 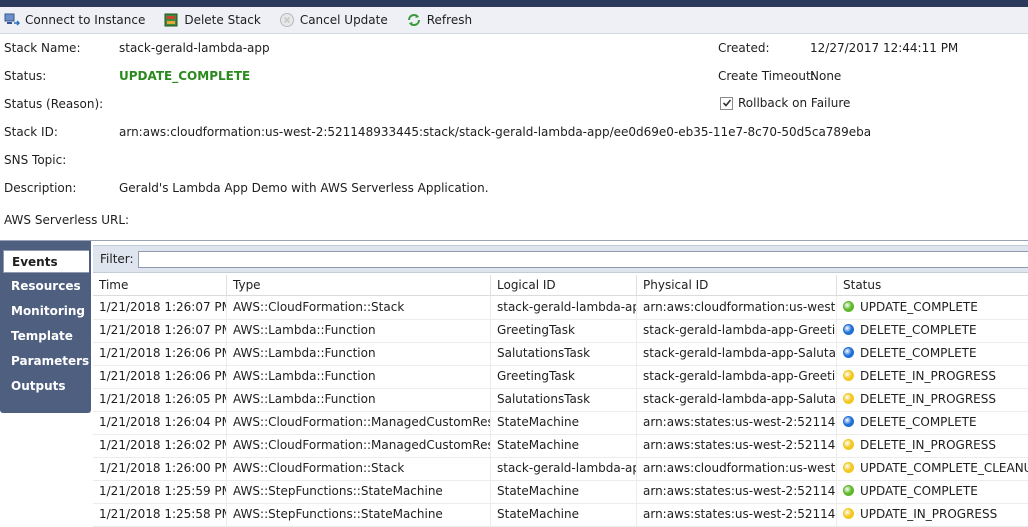 I want to click on event-time-text: 1/21/2018 1:26:00 PM, so click(x=163, y=468).